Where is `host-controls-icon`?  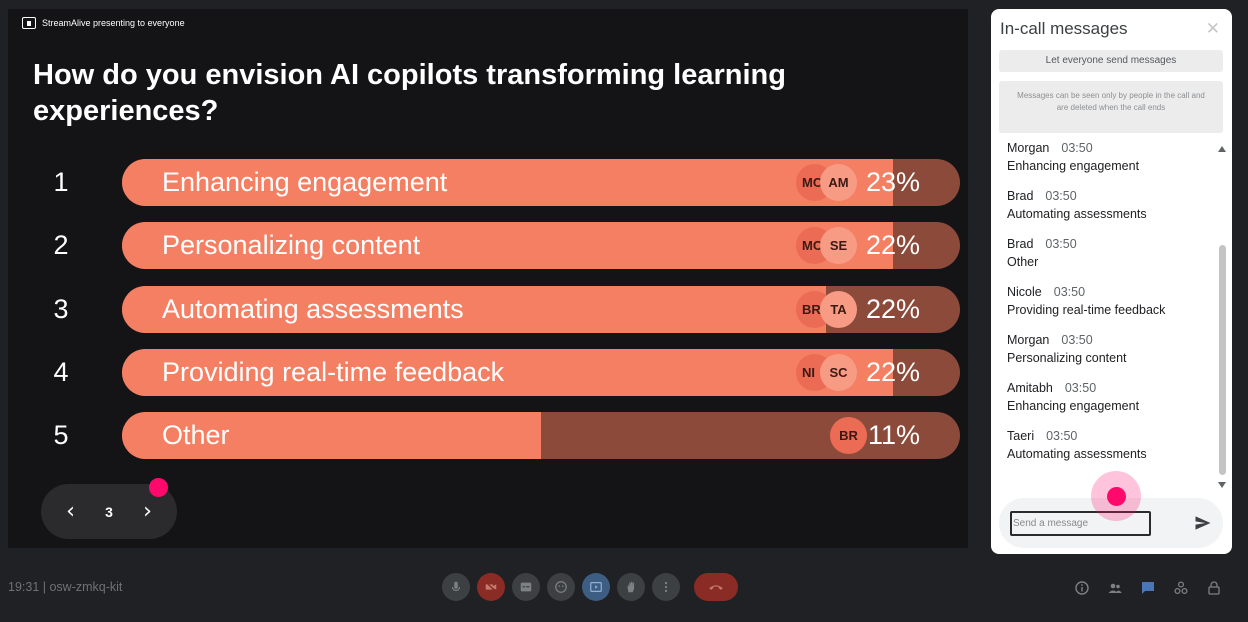 host-controls-icon is located at coordinates (1213, 587).